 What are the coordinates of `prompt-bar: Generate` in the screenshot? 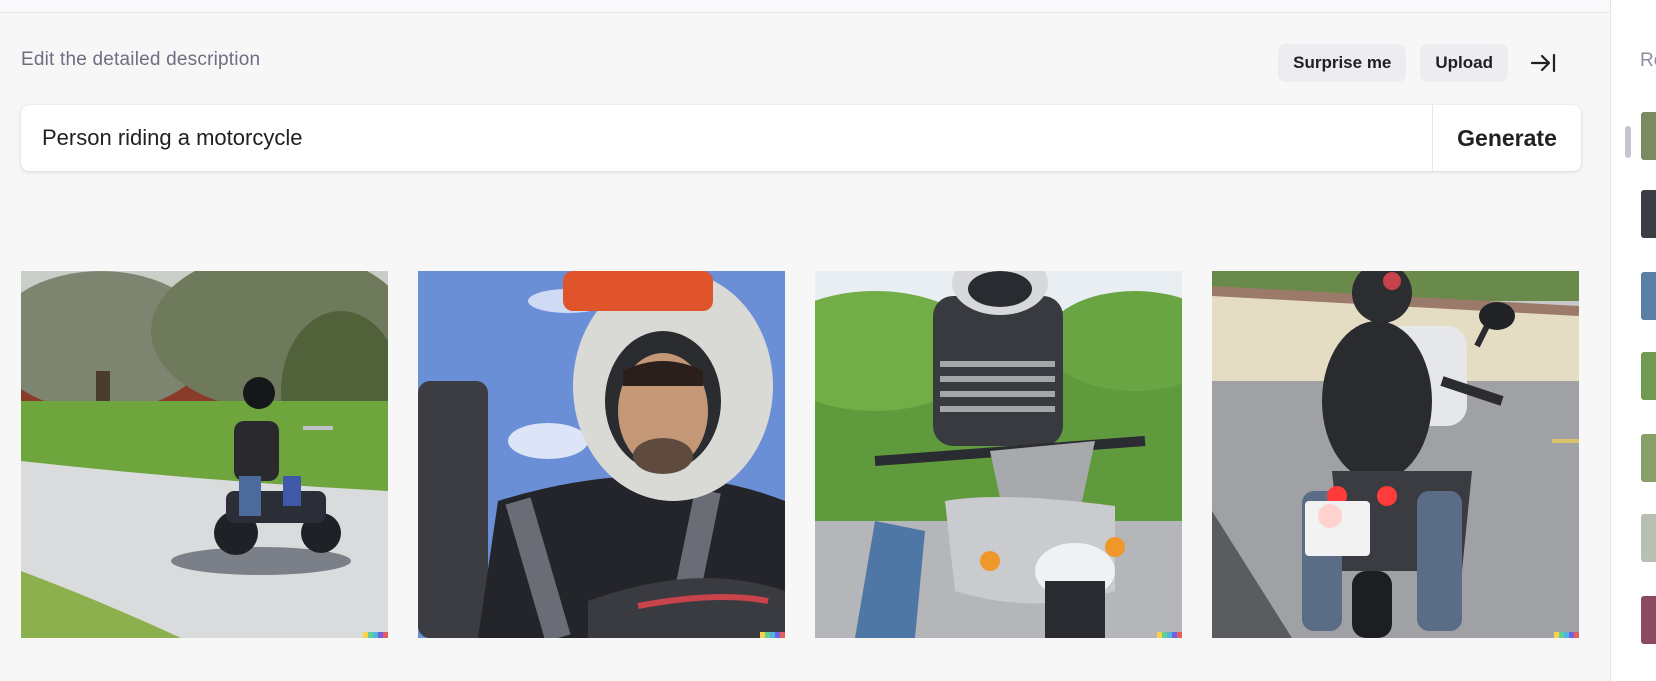 It's located at (801, 138).